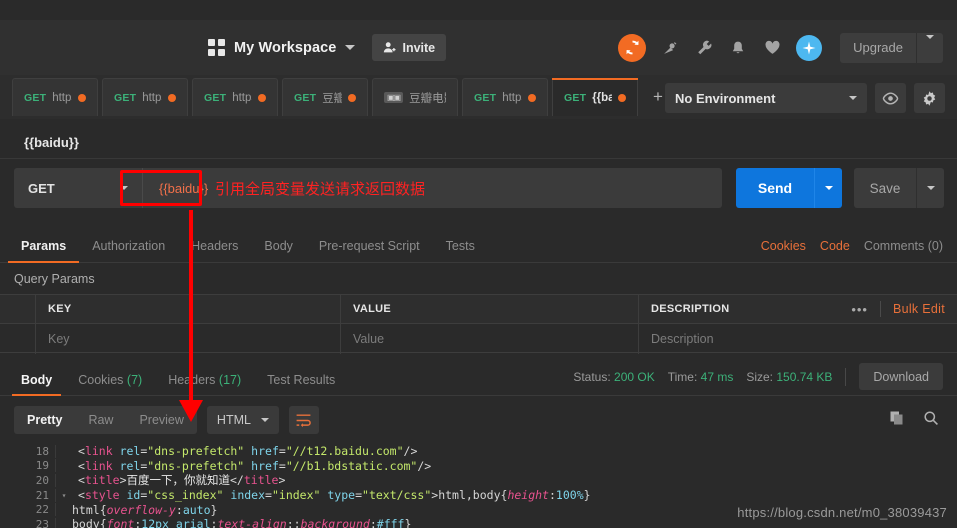 This screenshot has width=957, height=528. I want to click on environment-settings-button, so click(929, 98).